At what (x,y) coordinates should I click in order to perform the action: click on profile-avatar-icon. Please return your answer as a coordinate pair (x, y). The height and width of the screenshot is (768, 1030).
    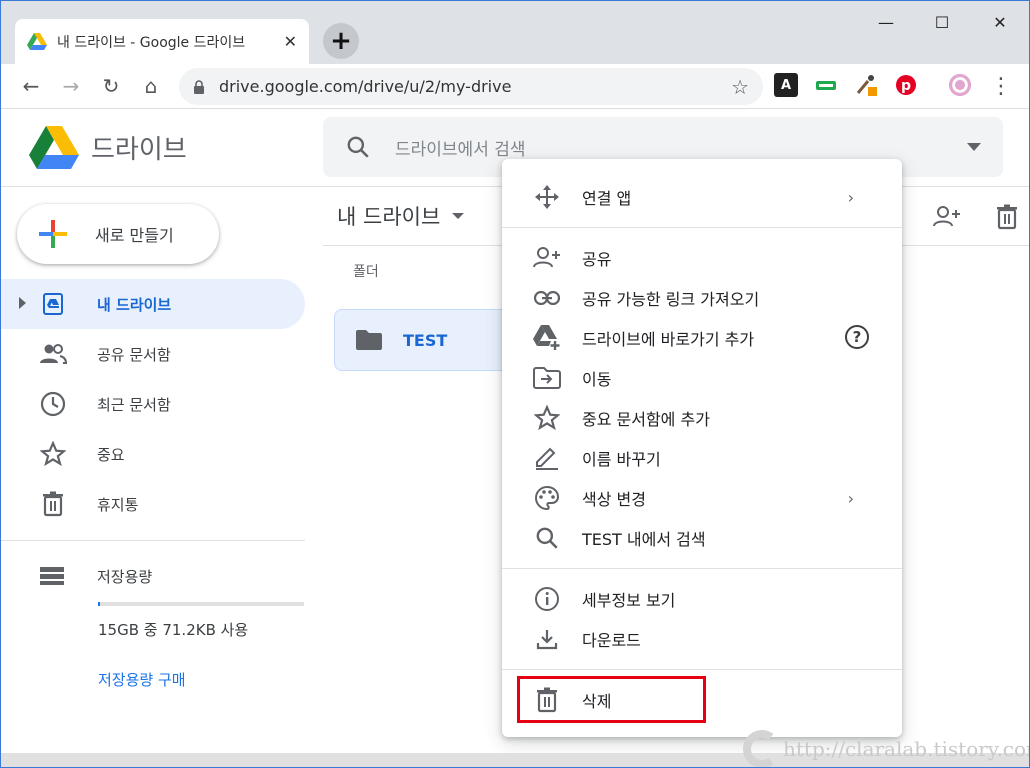
    Looking at the image, I should click on (960, 85).